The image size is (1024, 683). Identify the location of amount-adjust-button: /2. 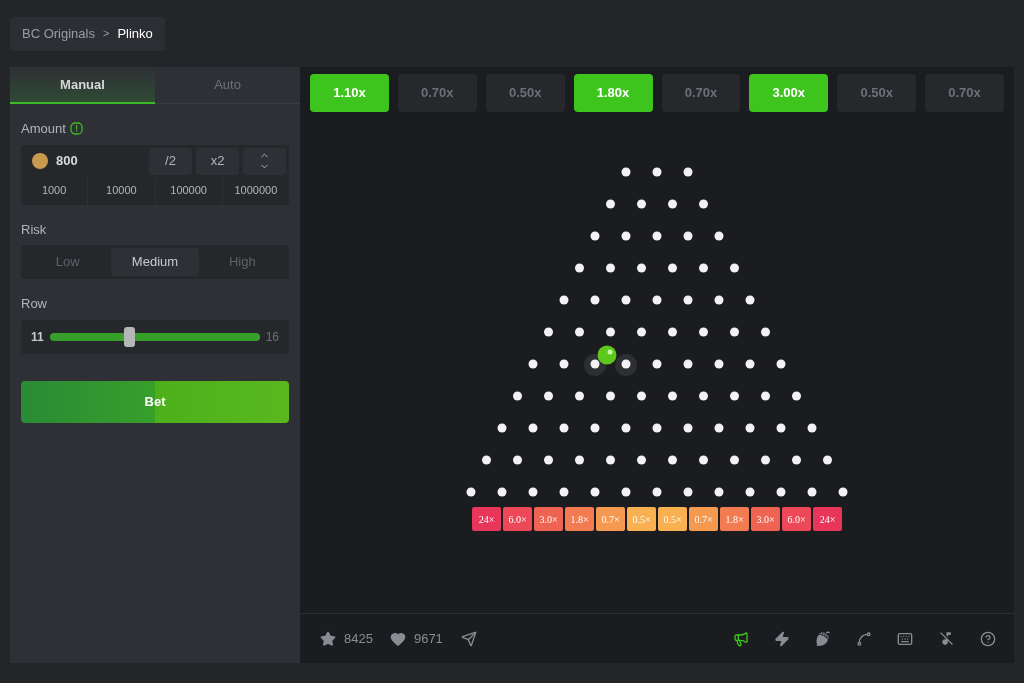
(170, 161).